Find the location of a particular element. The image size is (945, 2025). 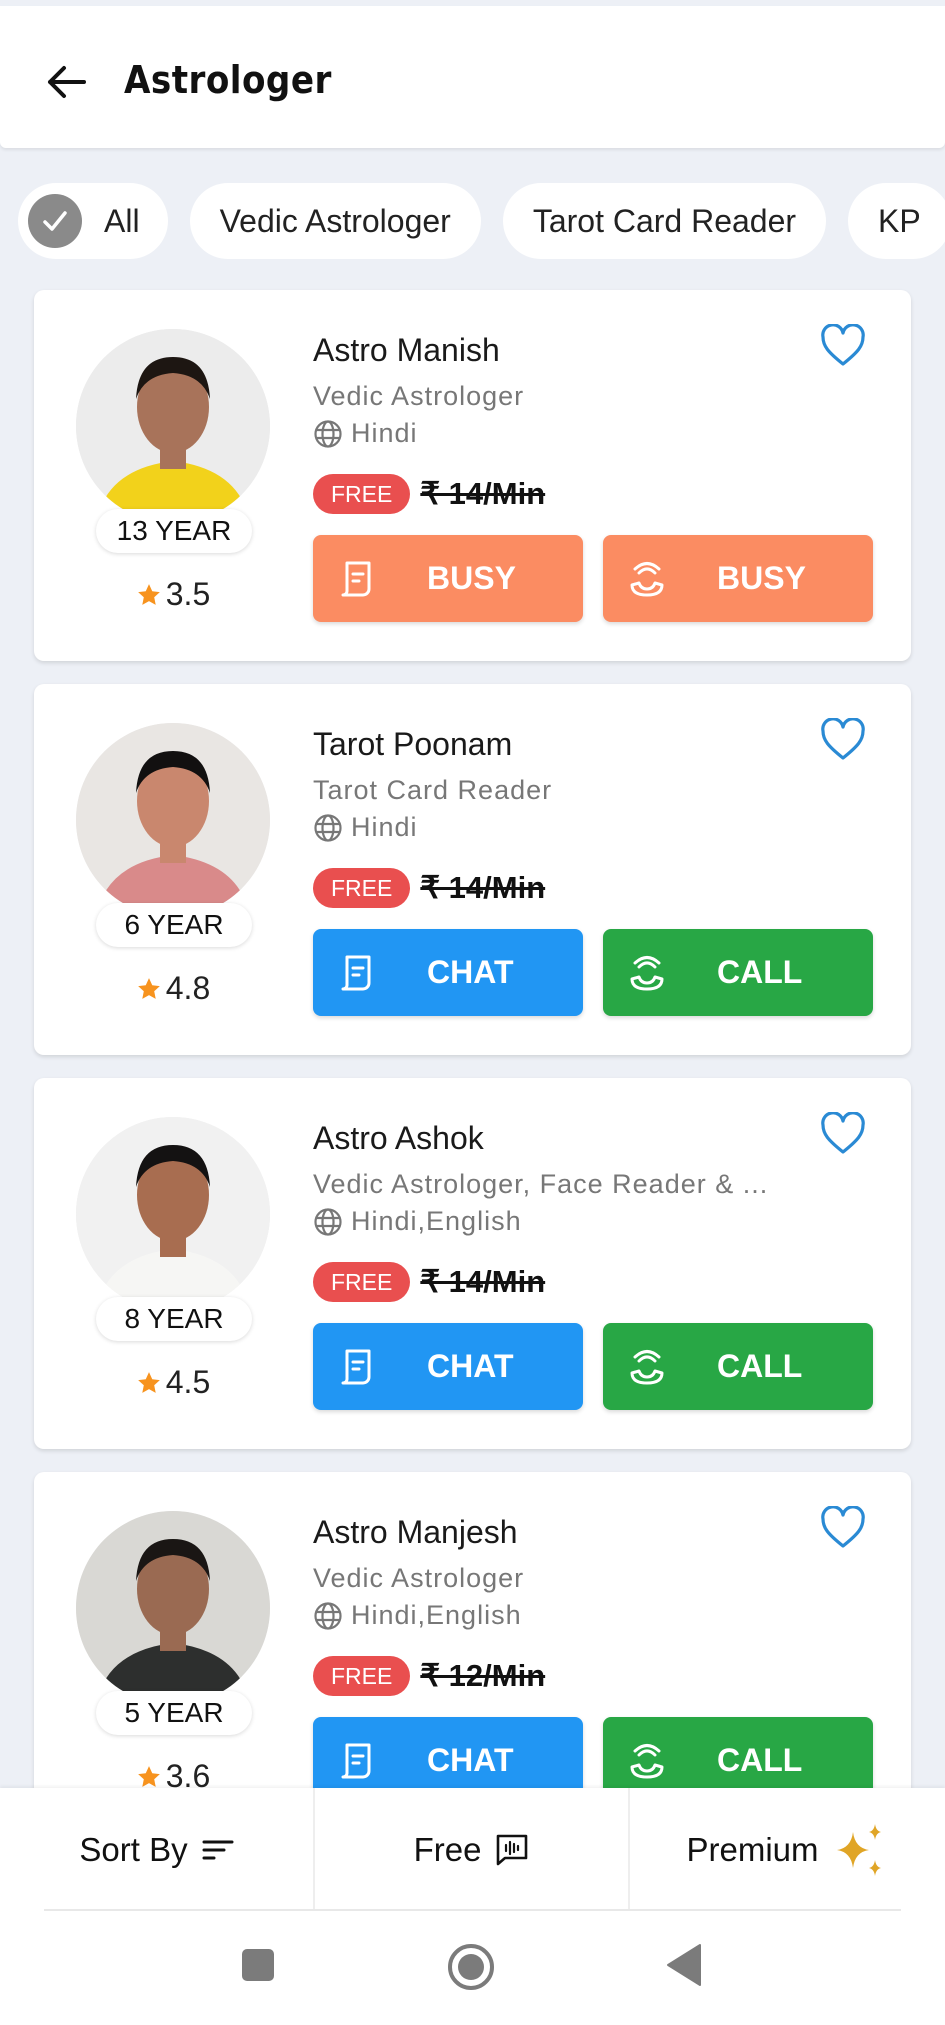

experience-badge: 8 YEAR is located at coordinates (174, 1319).